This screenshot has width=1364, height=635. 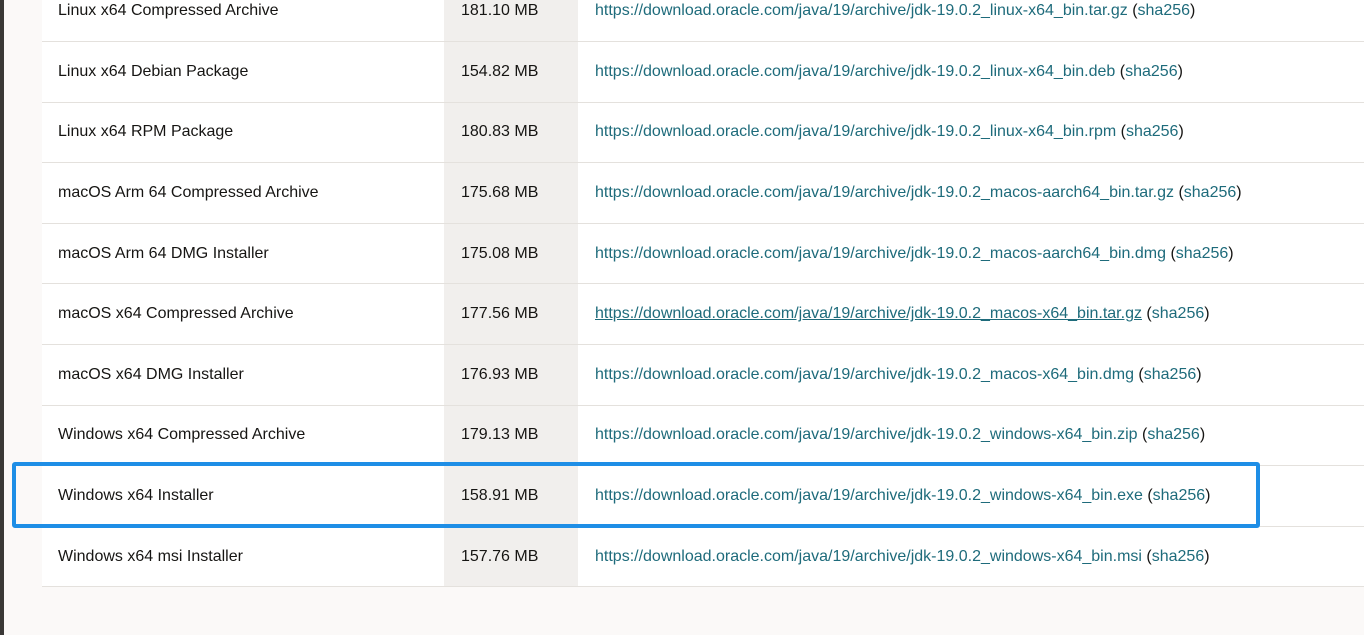 What do you see at coordinates (511, 253) in the screenshot?
I see `file-size-cell: 175.08 MB` at bounding box center [511, 253].